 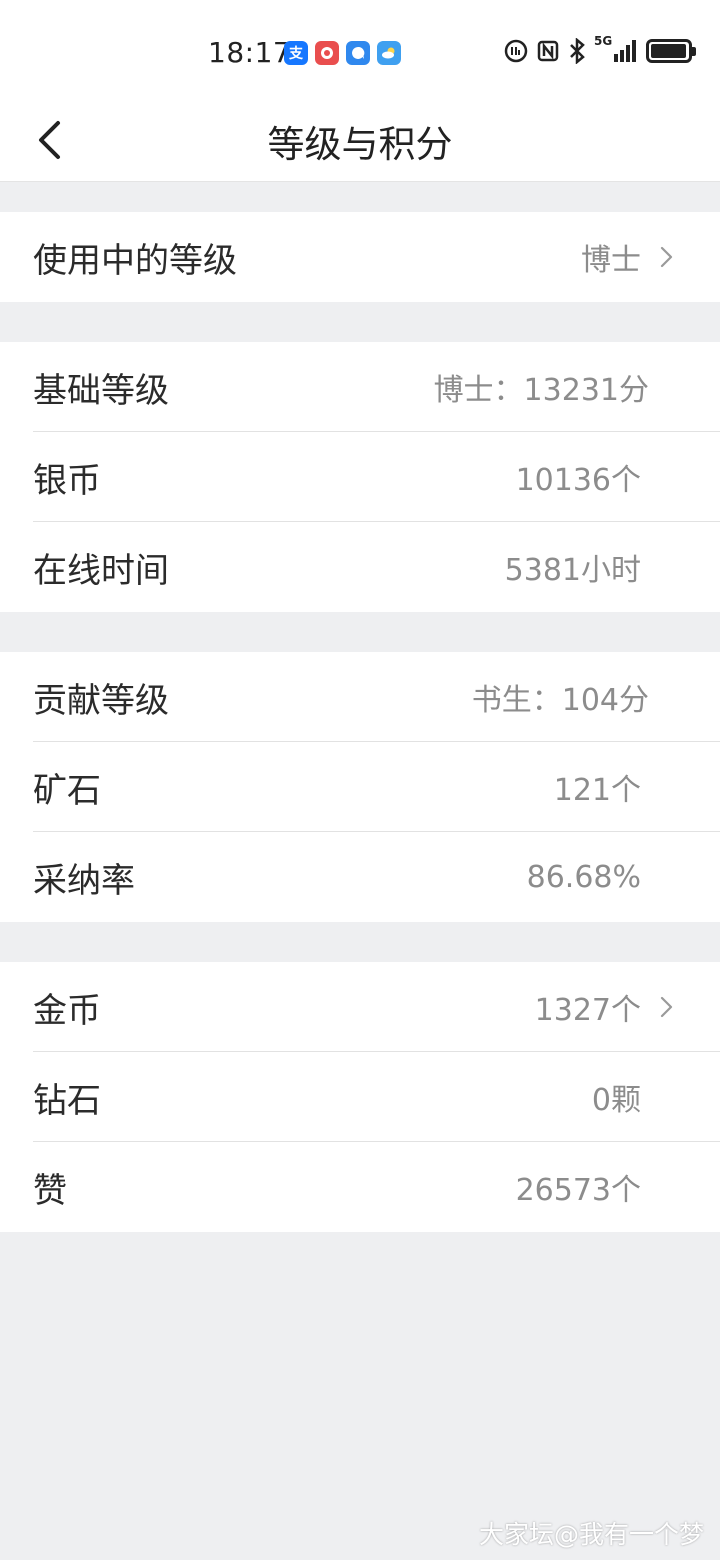 What do you see at coordinates (360, 387) in the screenshot?
I see `basic-level-row: 基础等级 博士：13231分` at bounding box center [360, 387].